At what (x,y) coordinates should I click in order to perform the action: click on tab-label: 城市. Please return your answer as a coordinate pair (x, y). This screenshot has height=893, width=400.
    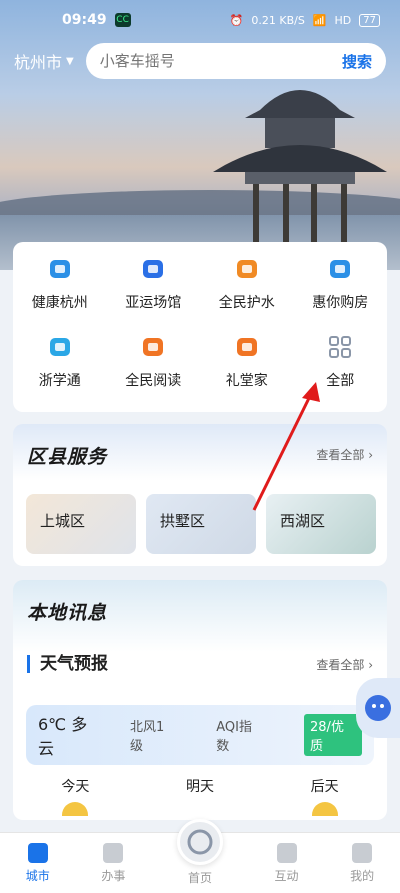
    Looking at the image, I should click on (37, 875).